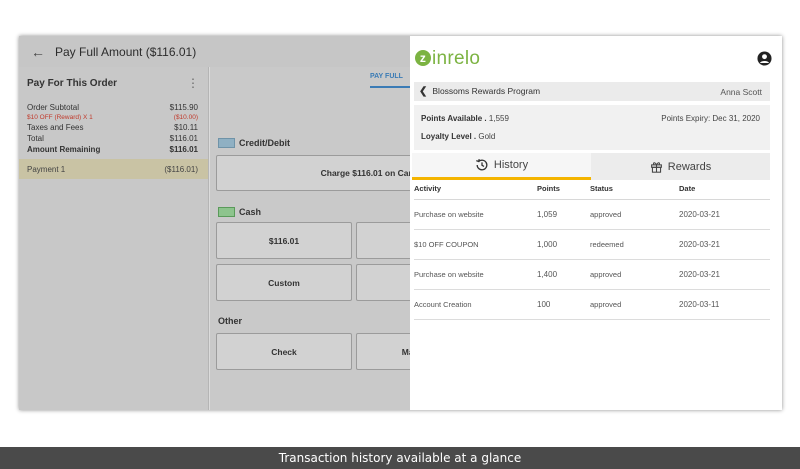  What do you see at coordinates (592, 245) in the screenshot?
I see `table-row: $10 OFF COUPON 1,000 redeemed 2020-03-21` at bounding box center [592, 245].